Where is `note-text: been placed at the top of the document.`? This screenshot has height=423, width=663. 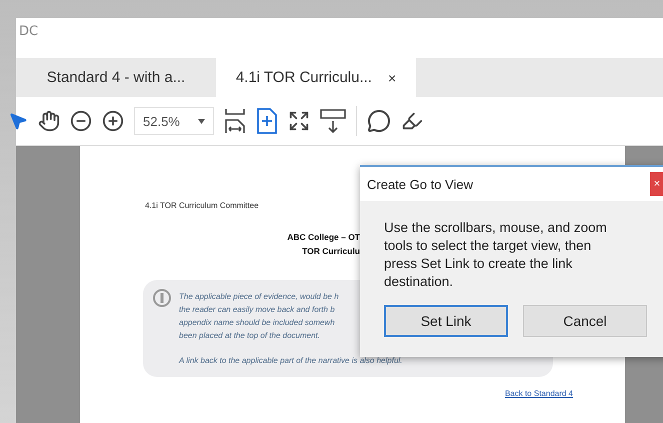
note-text: been placed at the top of the document. is located at coordinates (249, 336).